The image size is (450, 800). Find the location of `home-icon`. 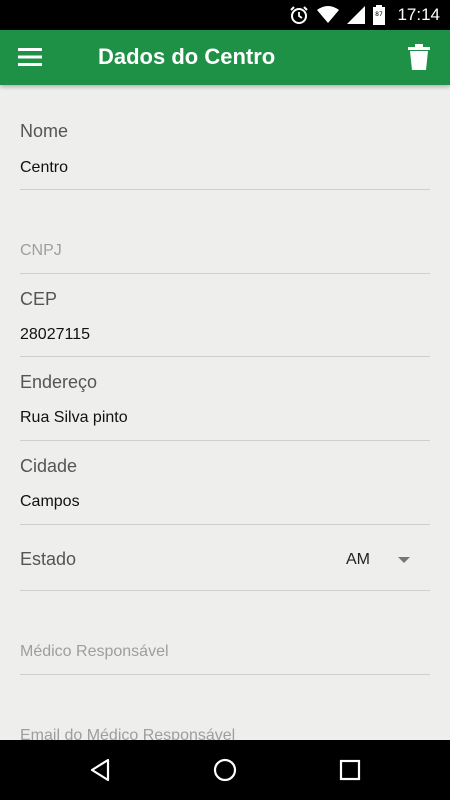

home-icon is located at coordinates (225, 770).